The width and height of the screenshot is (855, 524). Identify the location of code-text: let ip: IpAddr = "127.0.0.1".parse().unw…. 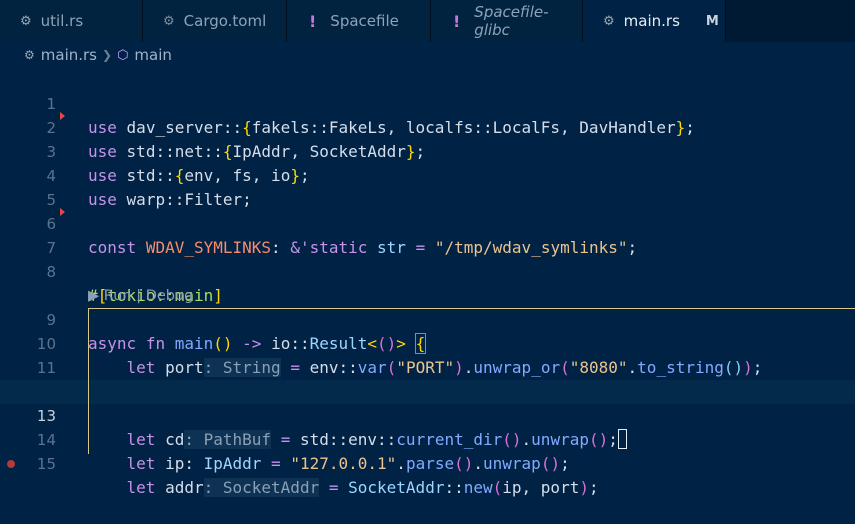
(348, 463).